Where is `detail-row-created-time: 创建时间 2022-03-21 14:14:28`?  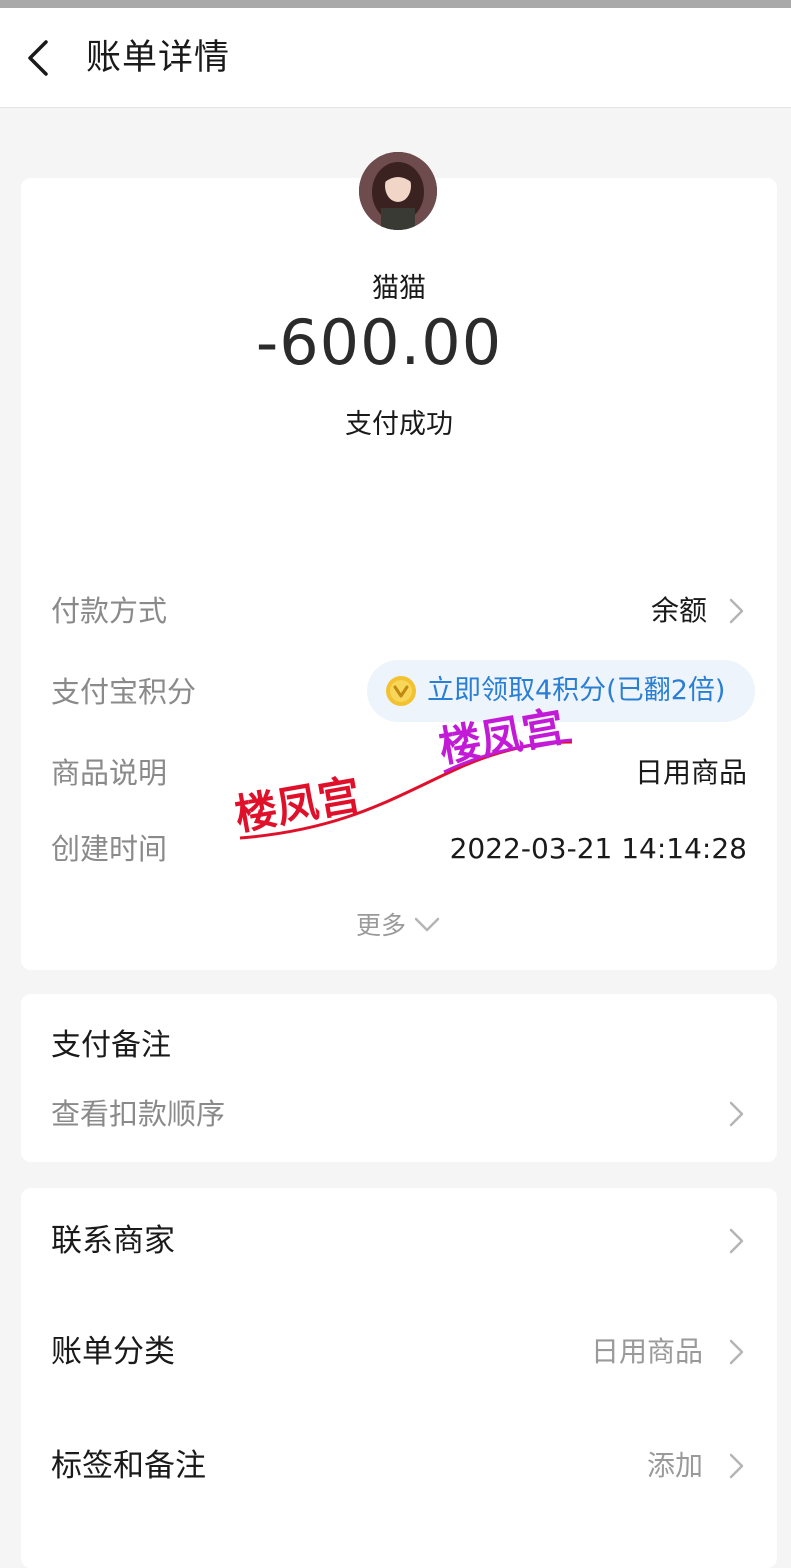
detail-row-created-time: 创建时间 2022-03-21 14:14:28 is located at coordinates (399, 849).